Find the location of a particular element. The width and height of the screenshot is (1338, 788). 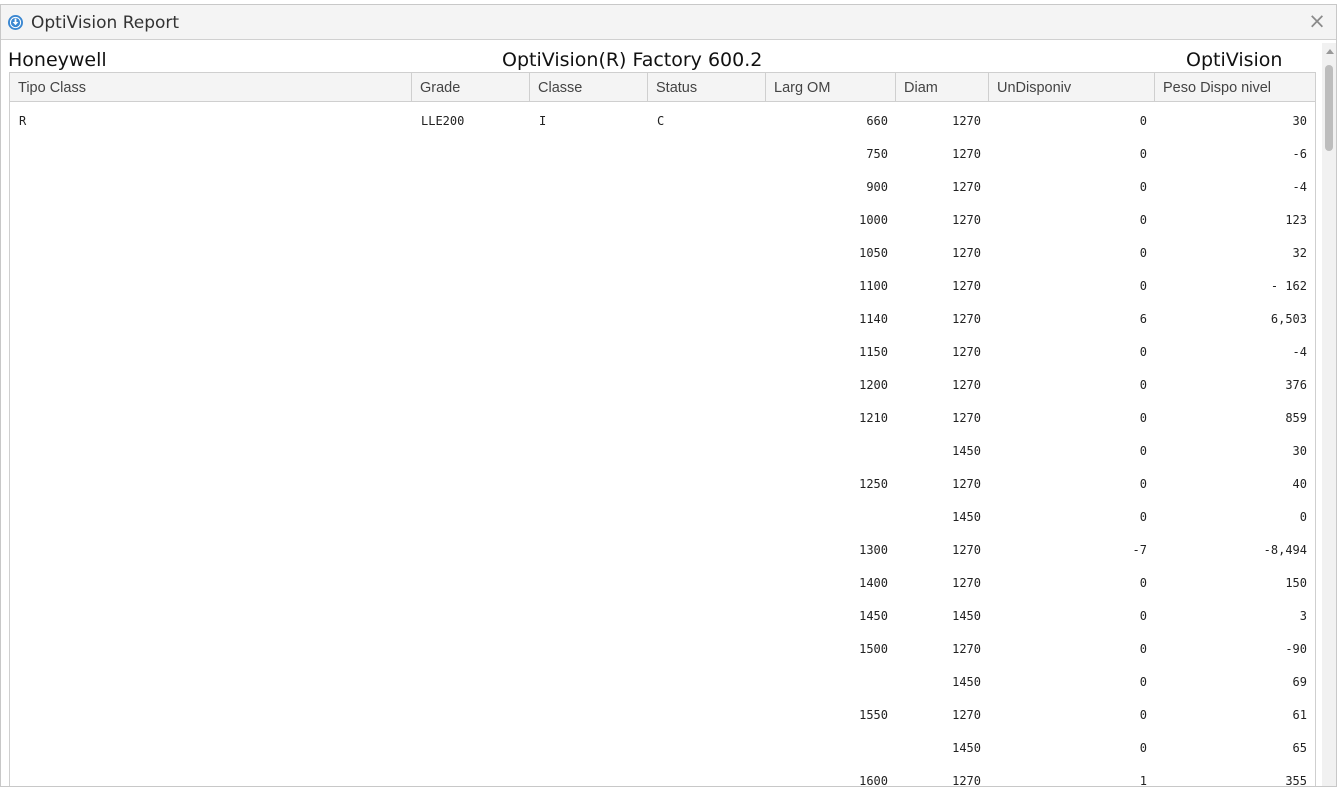

download-circle-icon is located at coordinates (15, 22).